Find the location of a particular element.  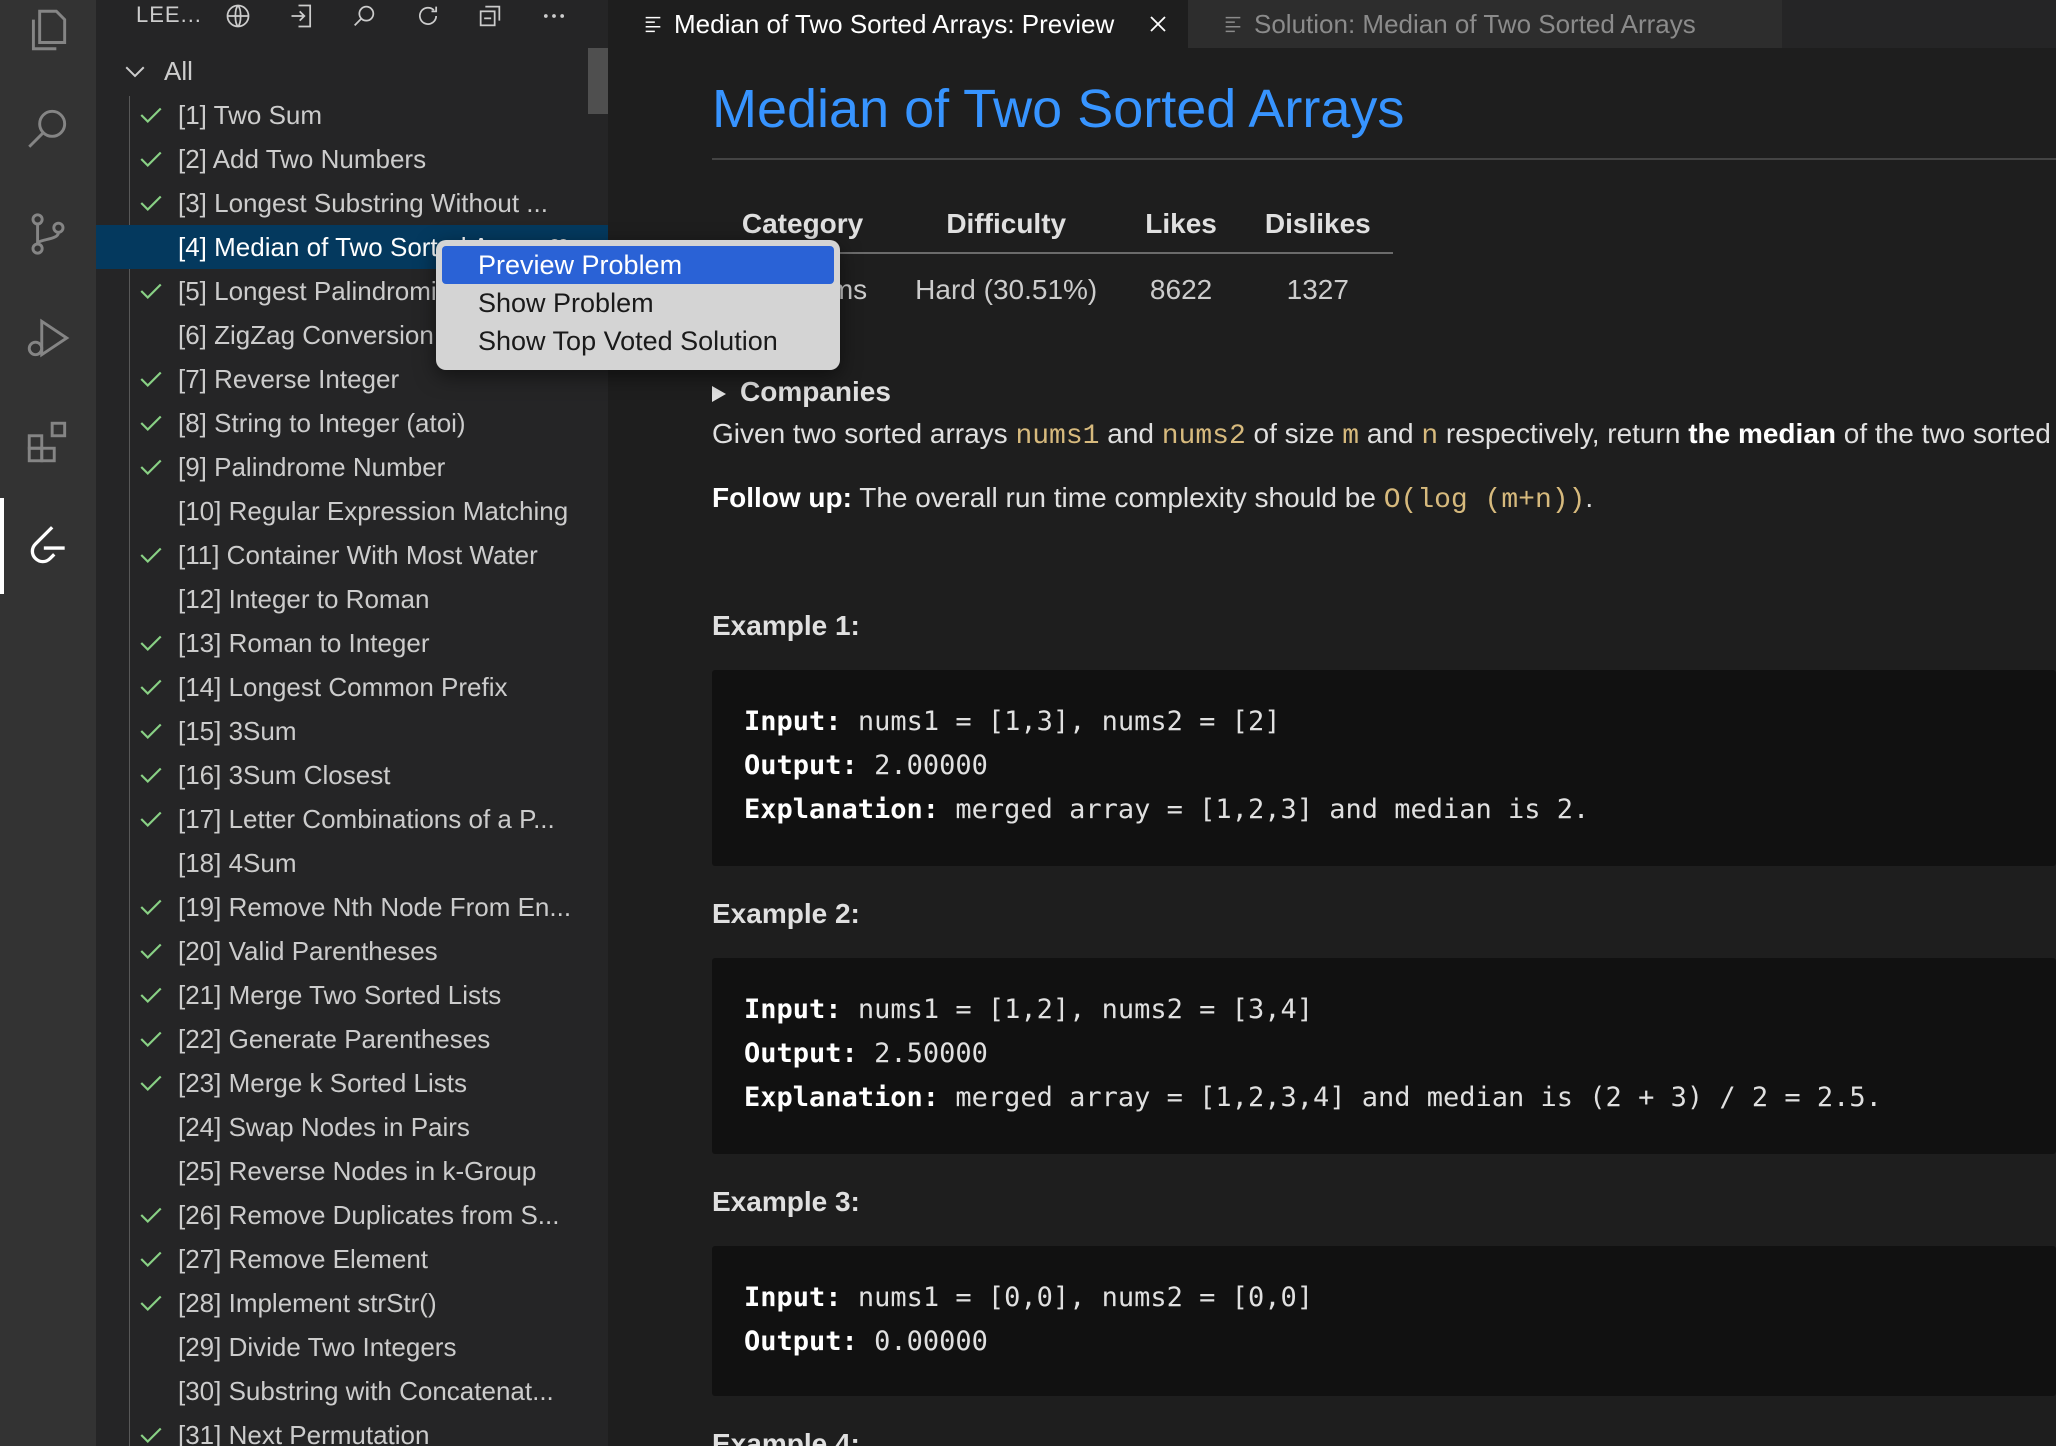

example-input: Input: nums1 = [1,3], nums2 = [2] is located at coordinates (1012, 721).